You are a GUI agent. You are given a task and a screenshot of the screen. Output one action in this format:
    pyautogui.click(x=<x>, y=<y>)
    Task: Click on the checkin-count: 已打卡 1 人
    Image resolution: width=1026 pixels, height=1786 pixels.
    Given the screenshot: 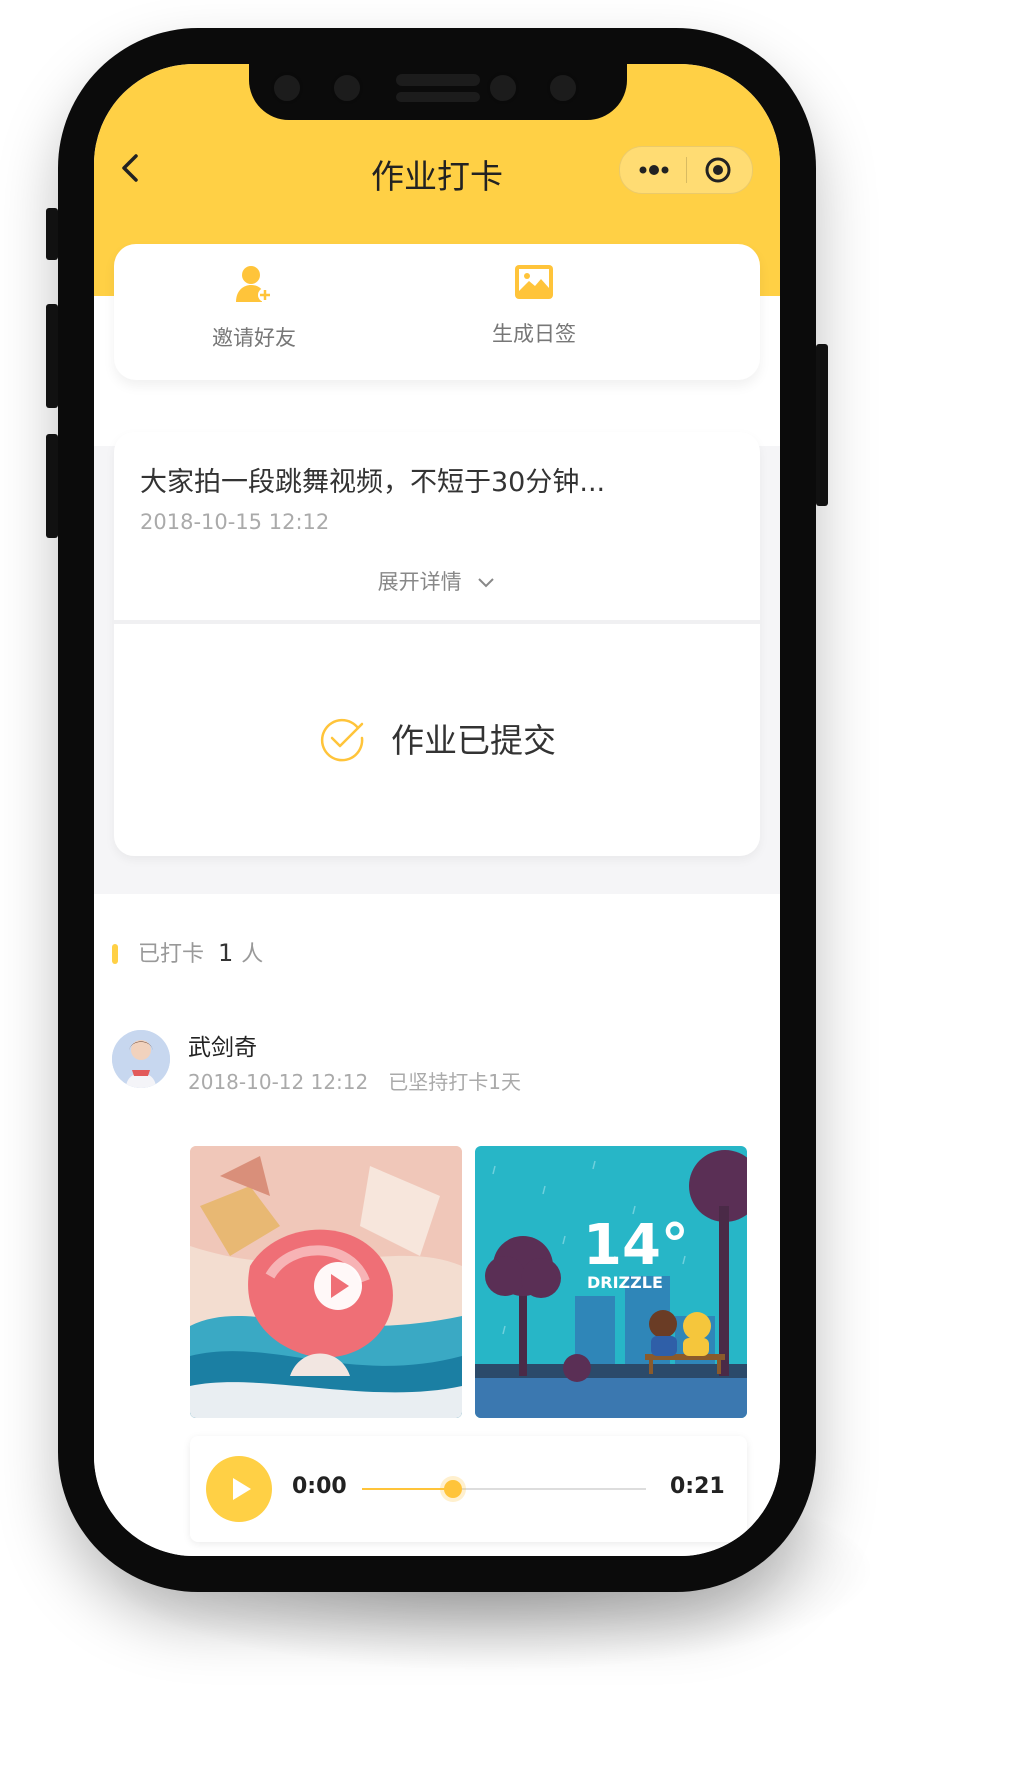 What is the action you would take?
    pyautogui.click(x=187, y=952)
    